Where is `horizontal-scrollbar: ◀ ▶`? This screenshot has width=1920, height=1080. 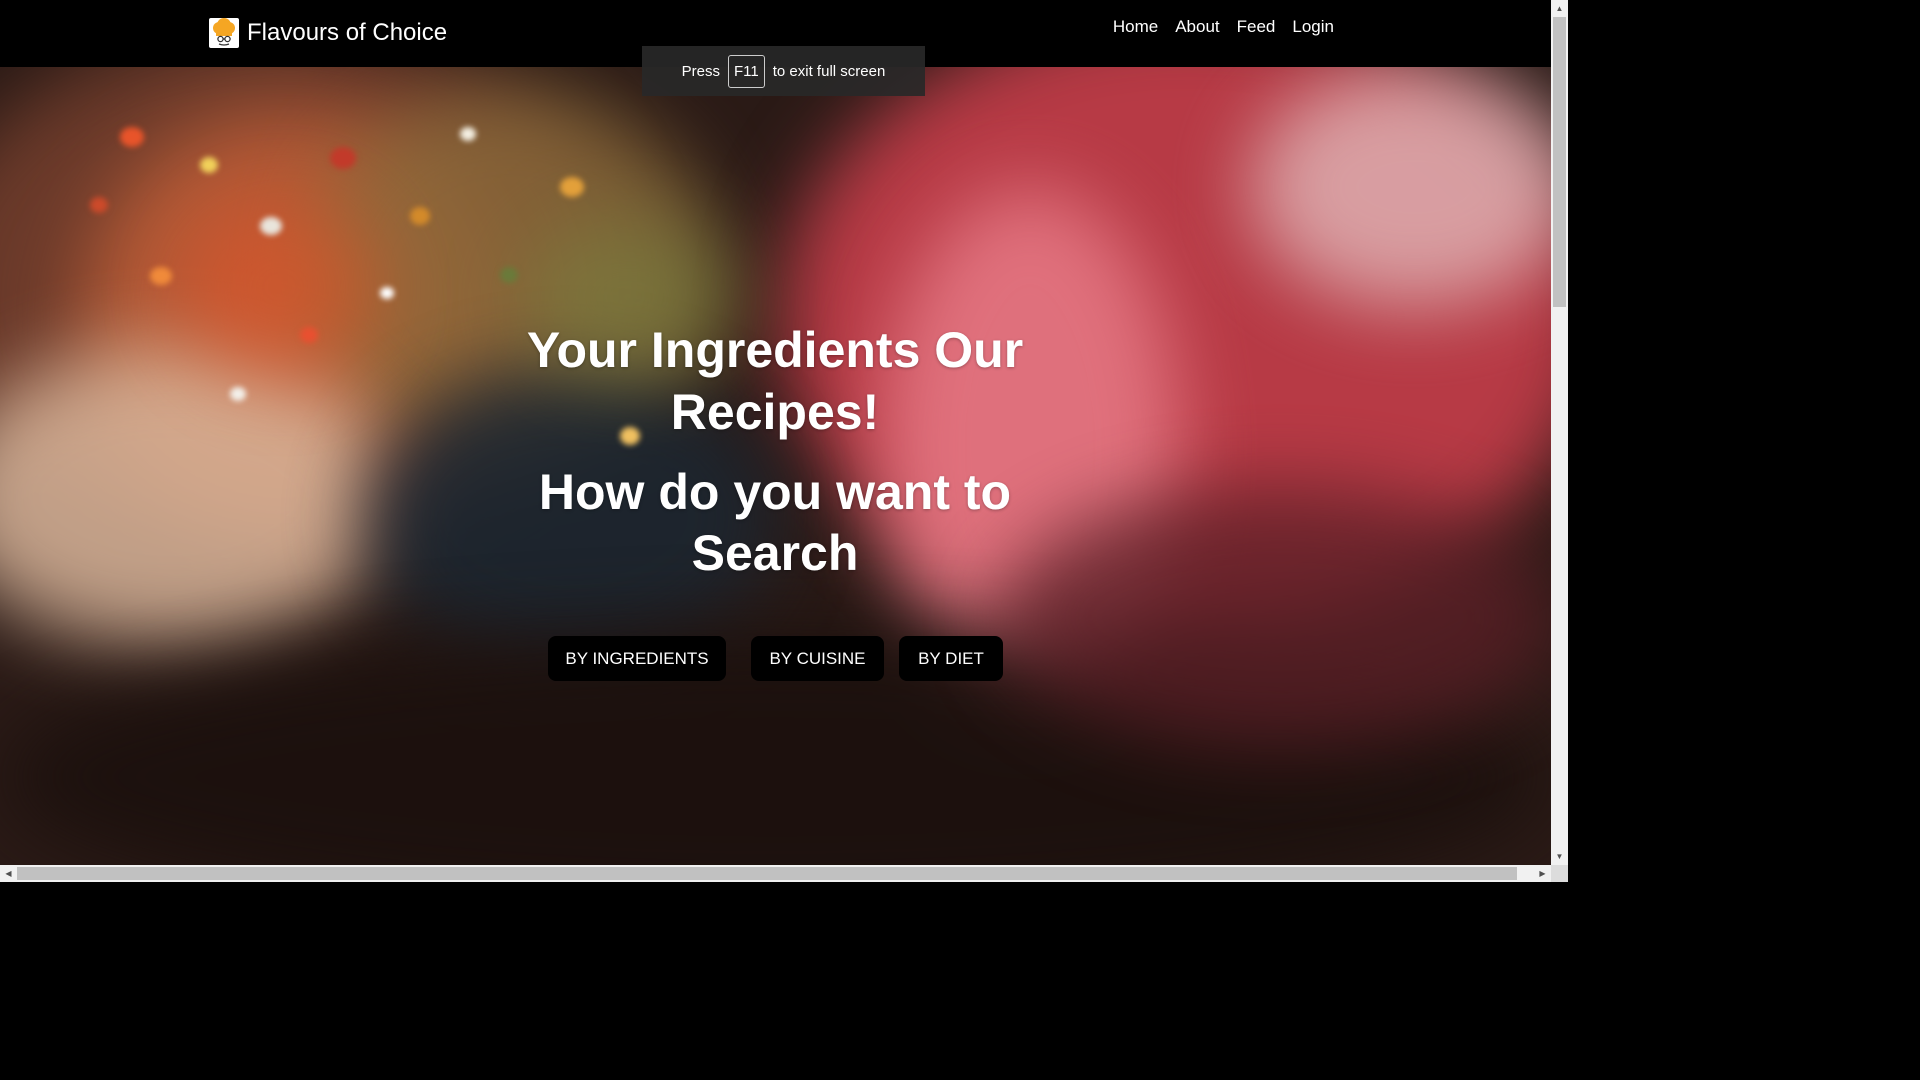
horizontal-scrollbar: ◀ ▶ is located at coordinates (775, 873).